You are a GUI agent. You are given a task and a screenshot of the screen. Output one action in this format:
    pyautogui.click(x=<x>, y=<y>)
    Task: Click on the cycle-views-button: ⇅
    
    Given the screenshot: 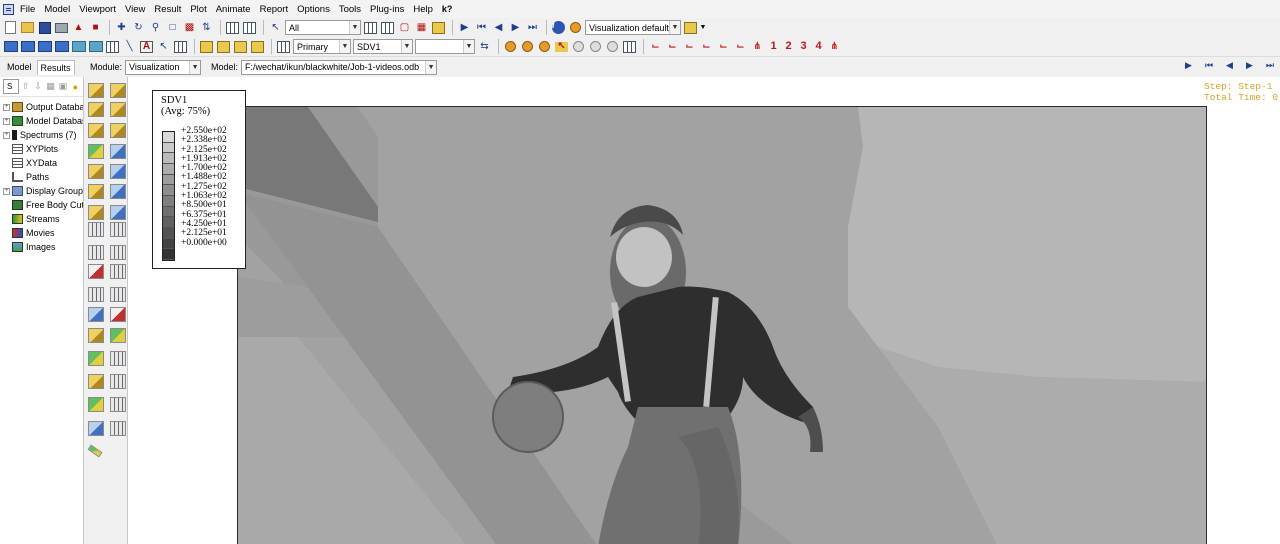 What is the action you would take?
    pyautogui.click(x=206, y=27)
    